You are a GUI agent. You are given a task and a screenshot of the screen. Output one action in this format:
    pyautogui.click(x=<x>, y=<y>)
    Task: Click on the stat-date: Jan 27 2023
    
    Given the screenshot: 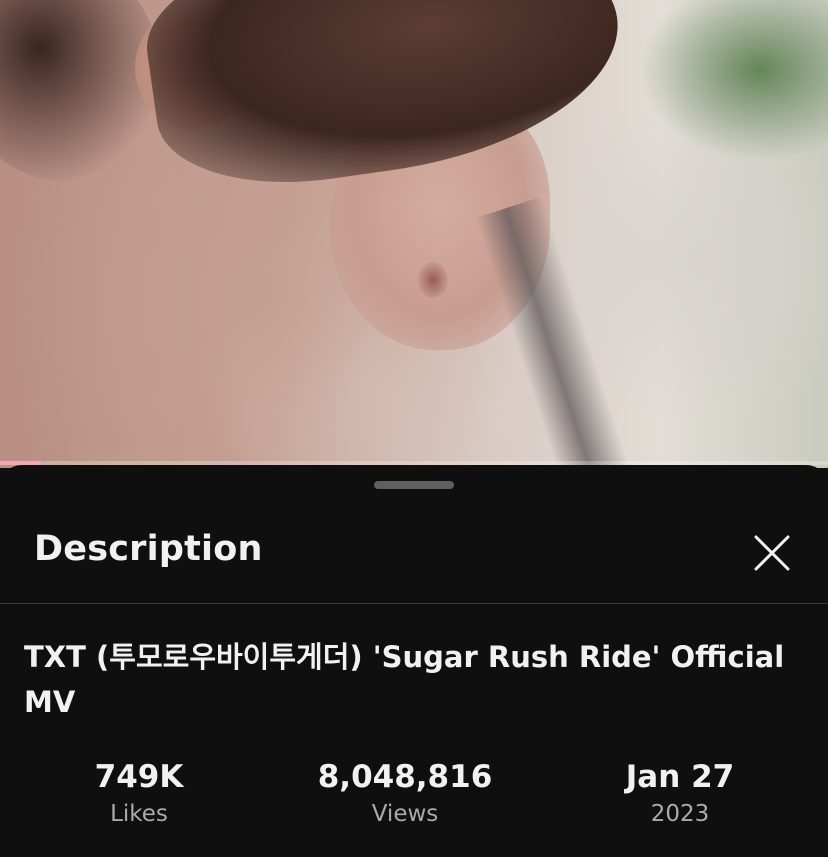 What is the action you would take?
    pyautogui.click(x=680, y=792)
    